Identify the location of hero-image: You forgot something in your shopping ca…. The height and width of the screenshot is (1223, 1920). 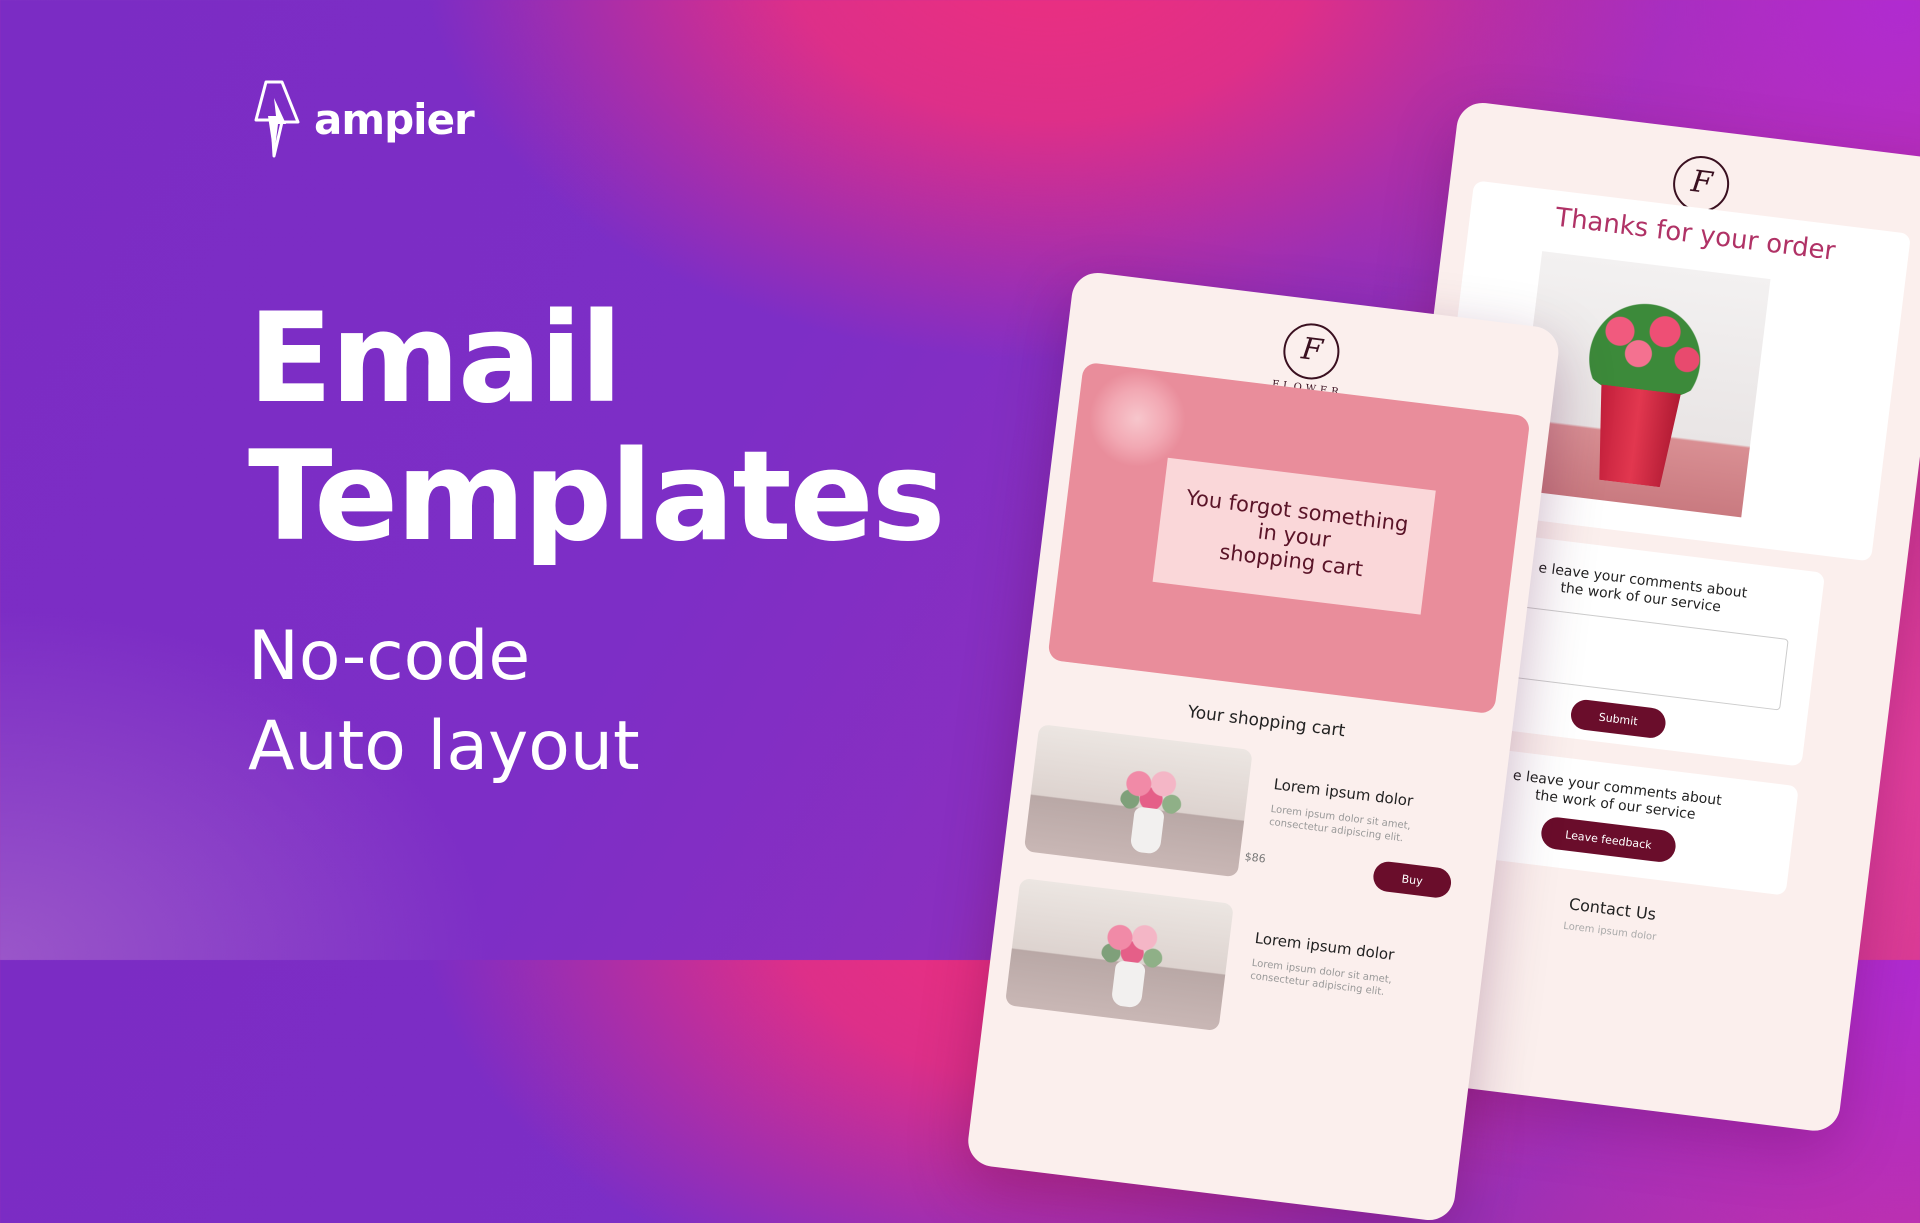
(1289, 538).